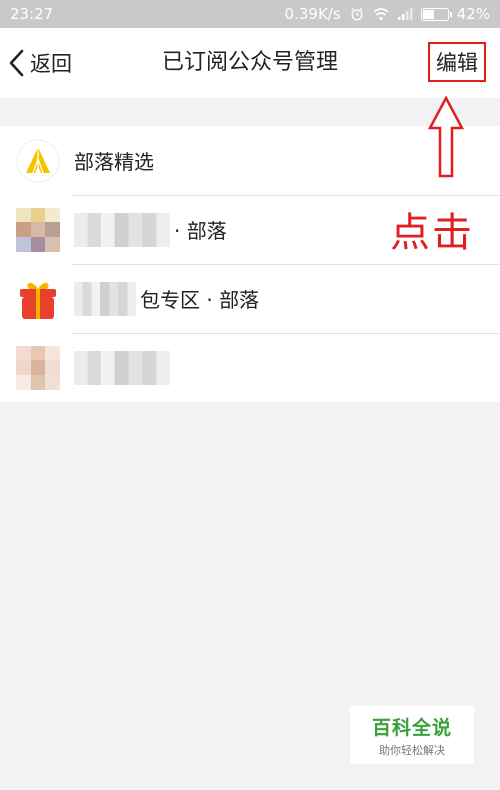 The width and height of the screenshot is (500, 790). Describe the element at coordinates (457, 62) in the screenshot. I see `edit-button: 编辑` at that location.